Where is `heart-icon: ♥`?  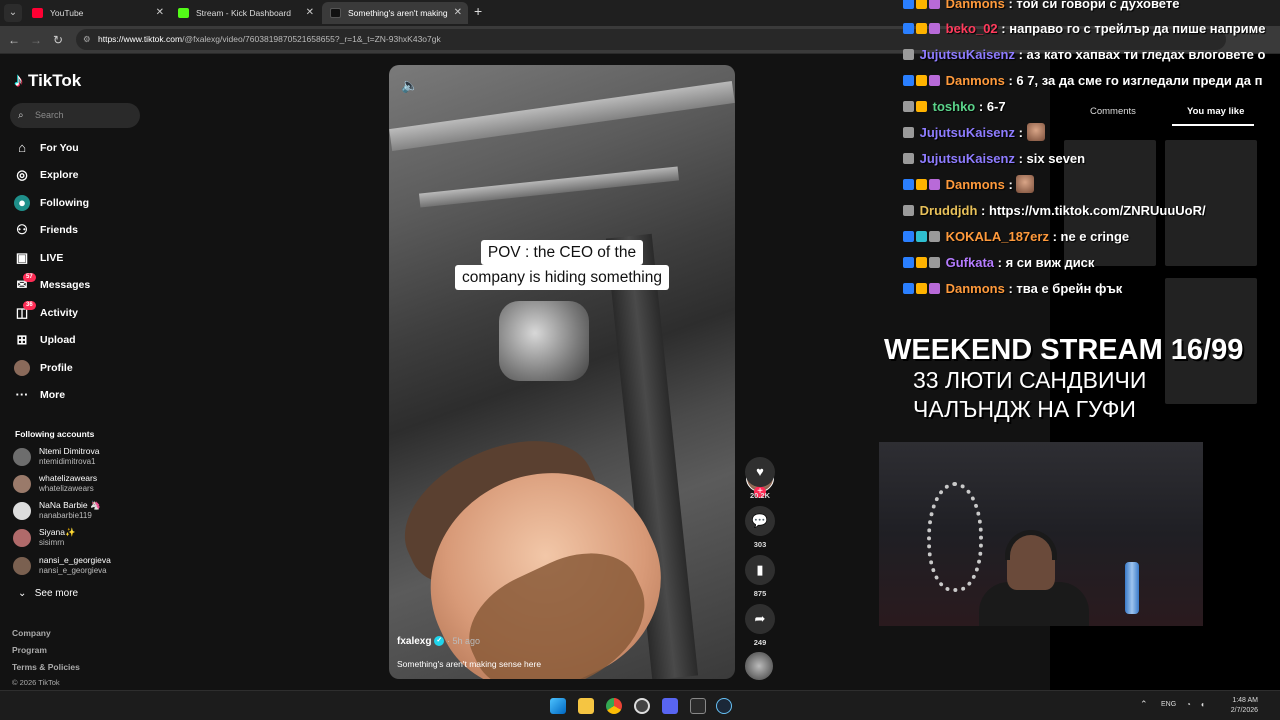 heart-icon: ♥ is located at coordinates (760, 471).